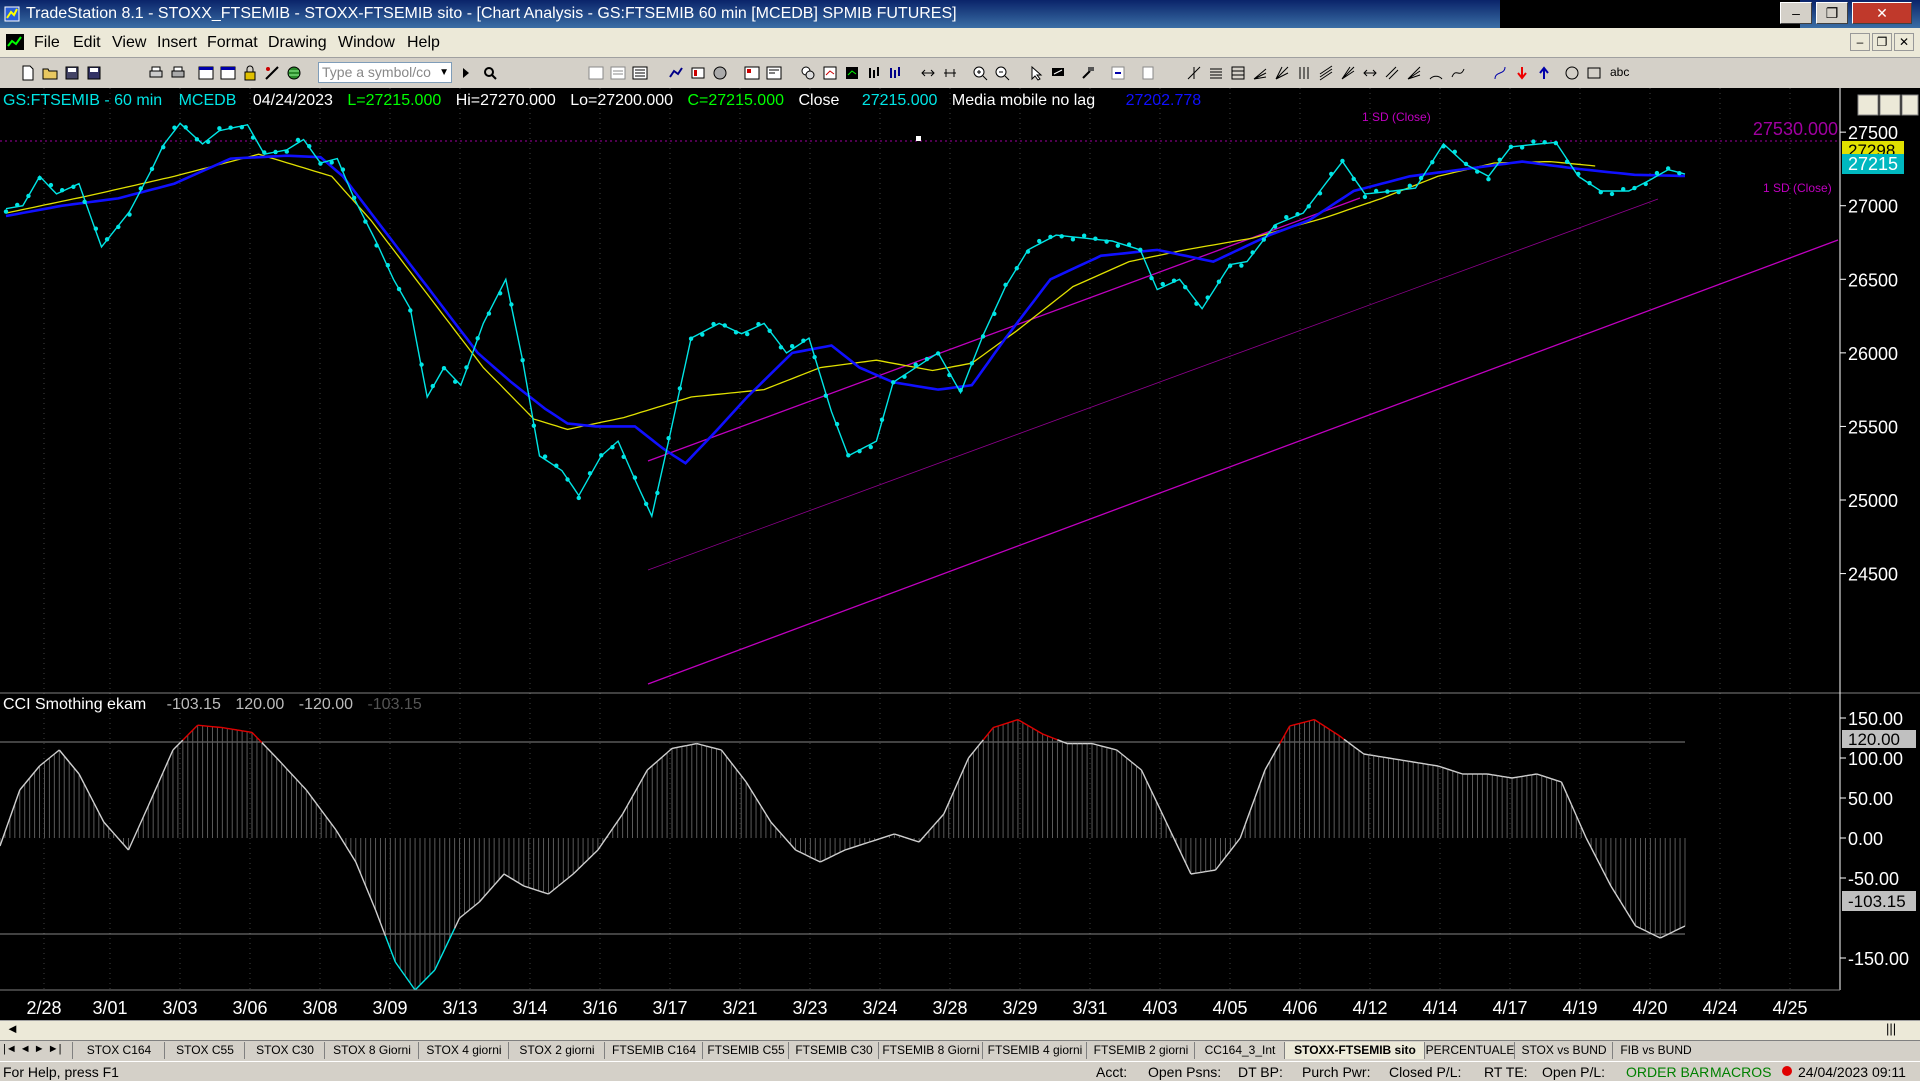  What do you see at coordinates (371, 1050) in the screenshot?
I see `workspace-tab: STOX 8 Giorni` at bounding box center [371, 1050].